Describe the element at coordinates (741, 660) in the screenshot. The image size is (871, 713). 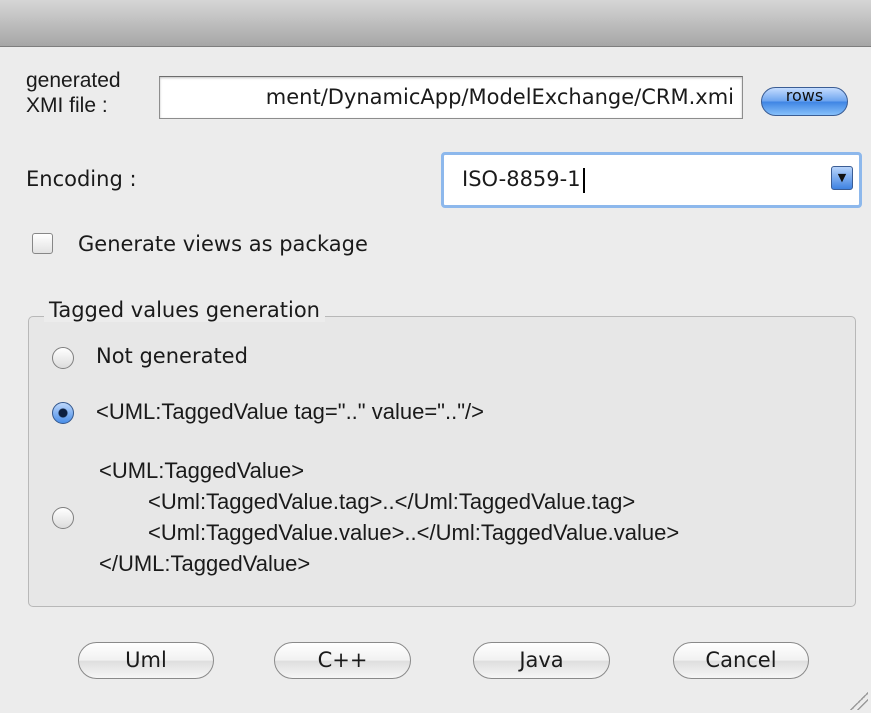
I see `cancel-button: Cancel` at that location.